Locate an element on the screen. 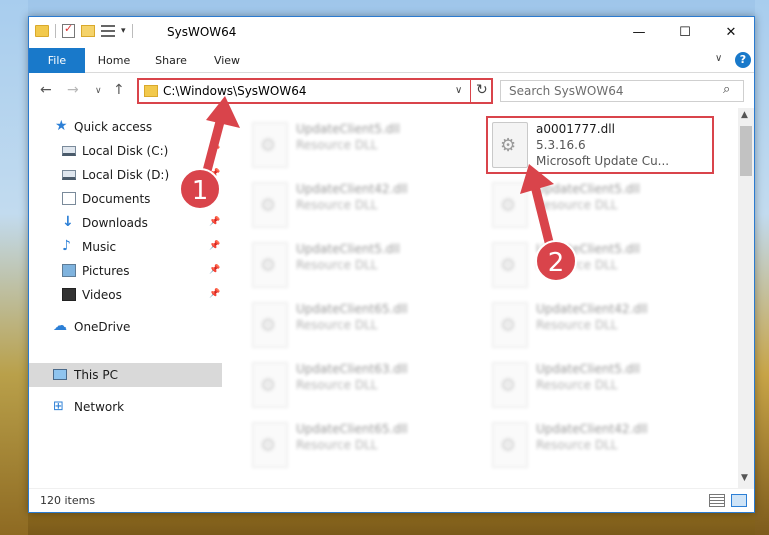  tab-file: File is located at coordinates (57, 60).